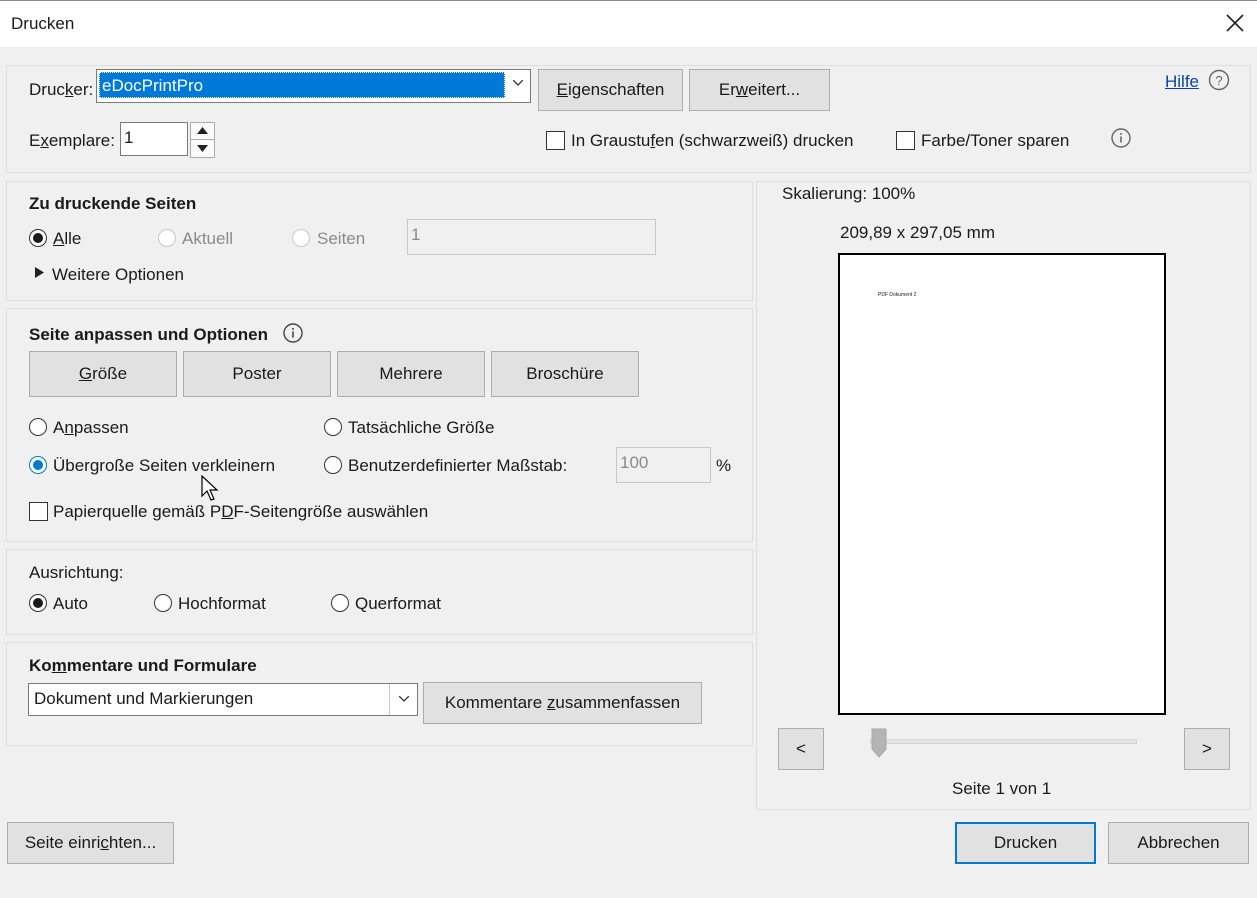  I want to click on fit-radio, so click(38, 427).